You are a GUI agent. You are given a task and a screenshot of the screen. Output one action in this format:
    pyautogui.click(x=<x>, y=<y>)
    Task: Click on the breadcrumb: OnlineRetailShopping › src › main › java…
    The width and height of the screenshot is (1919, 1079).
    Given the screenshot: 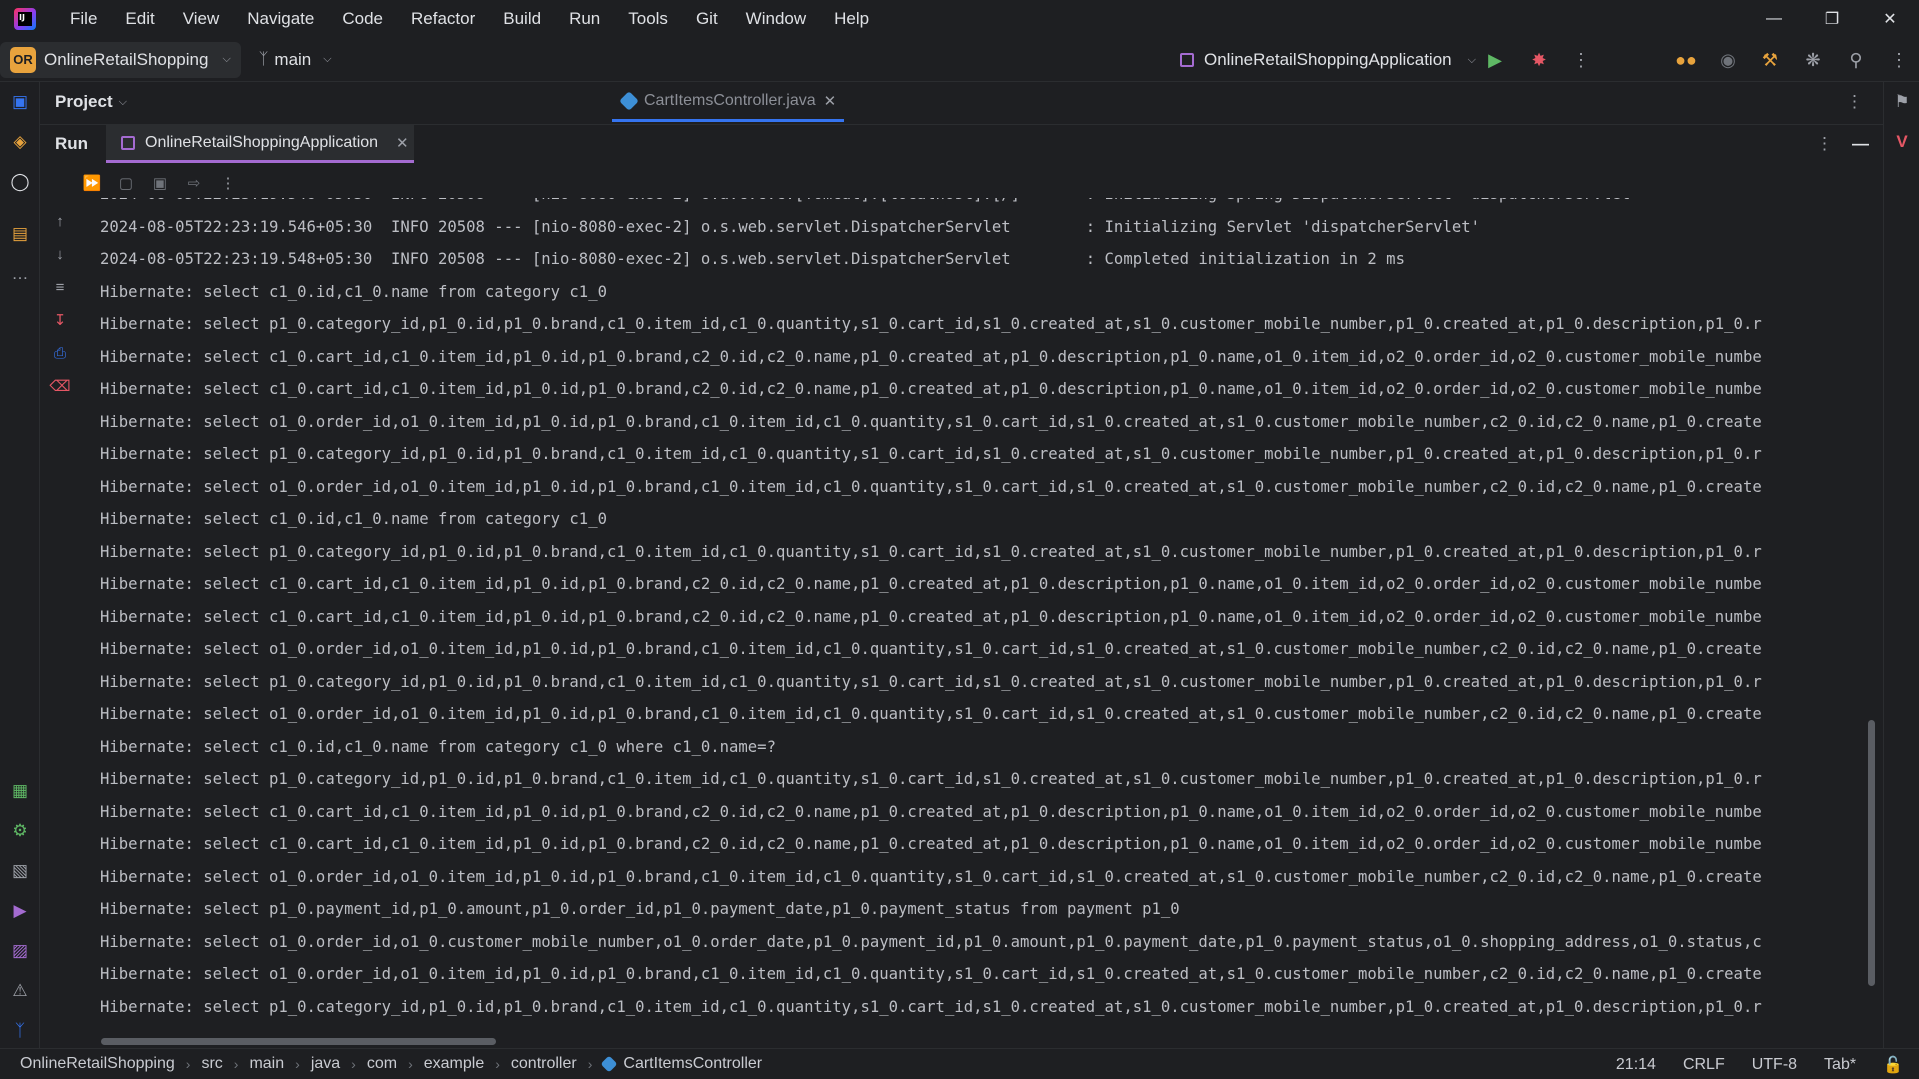 What is the action you would take?
    pyautogui.click(x=391, y=1064)
    